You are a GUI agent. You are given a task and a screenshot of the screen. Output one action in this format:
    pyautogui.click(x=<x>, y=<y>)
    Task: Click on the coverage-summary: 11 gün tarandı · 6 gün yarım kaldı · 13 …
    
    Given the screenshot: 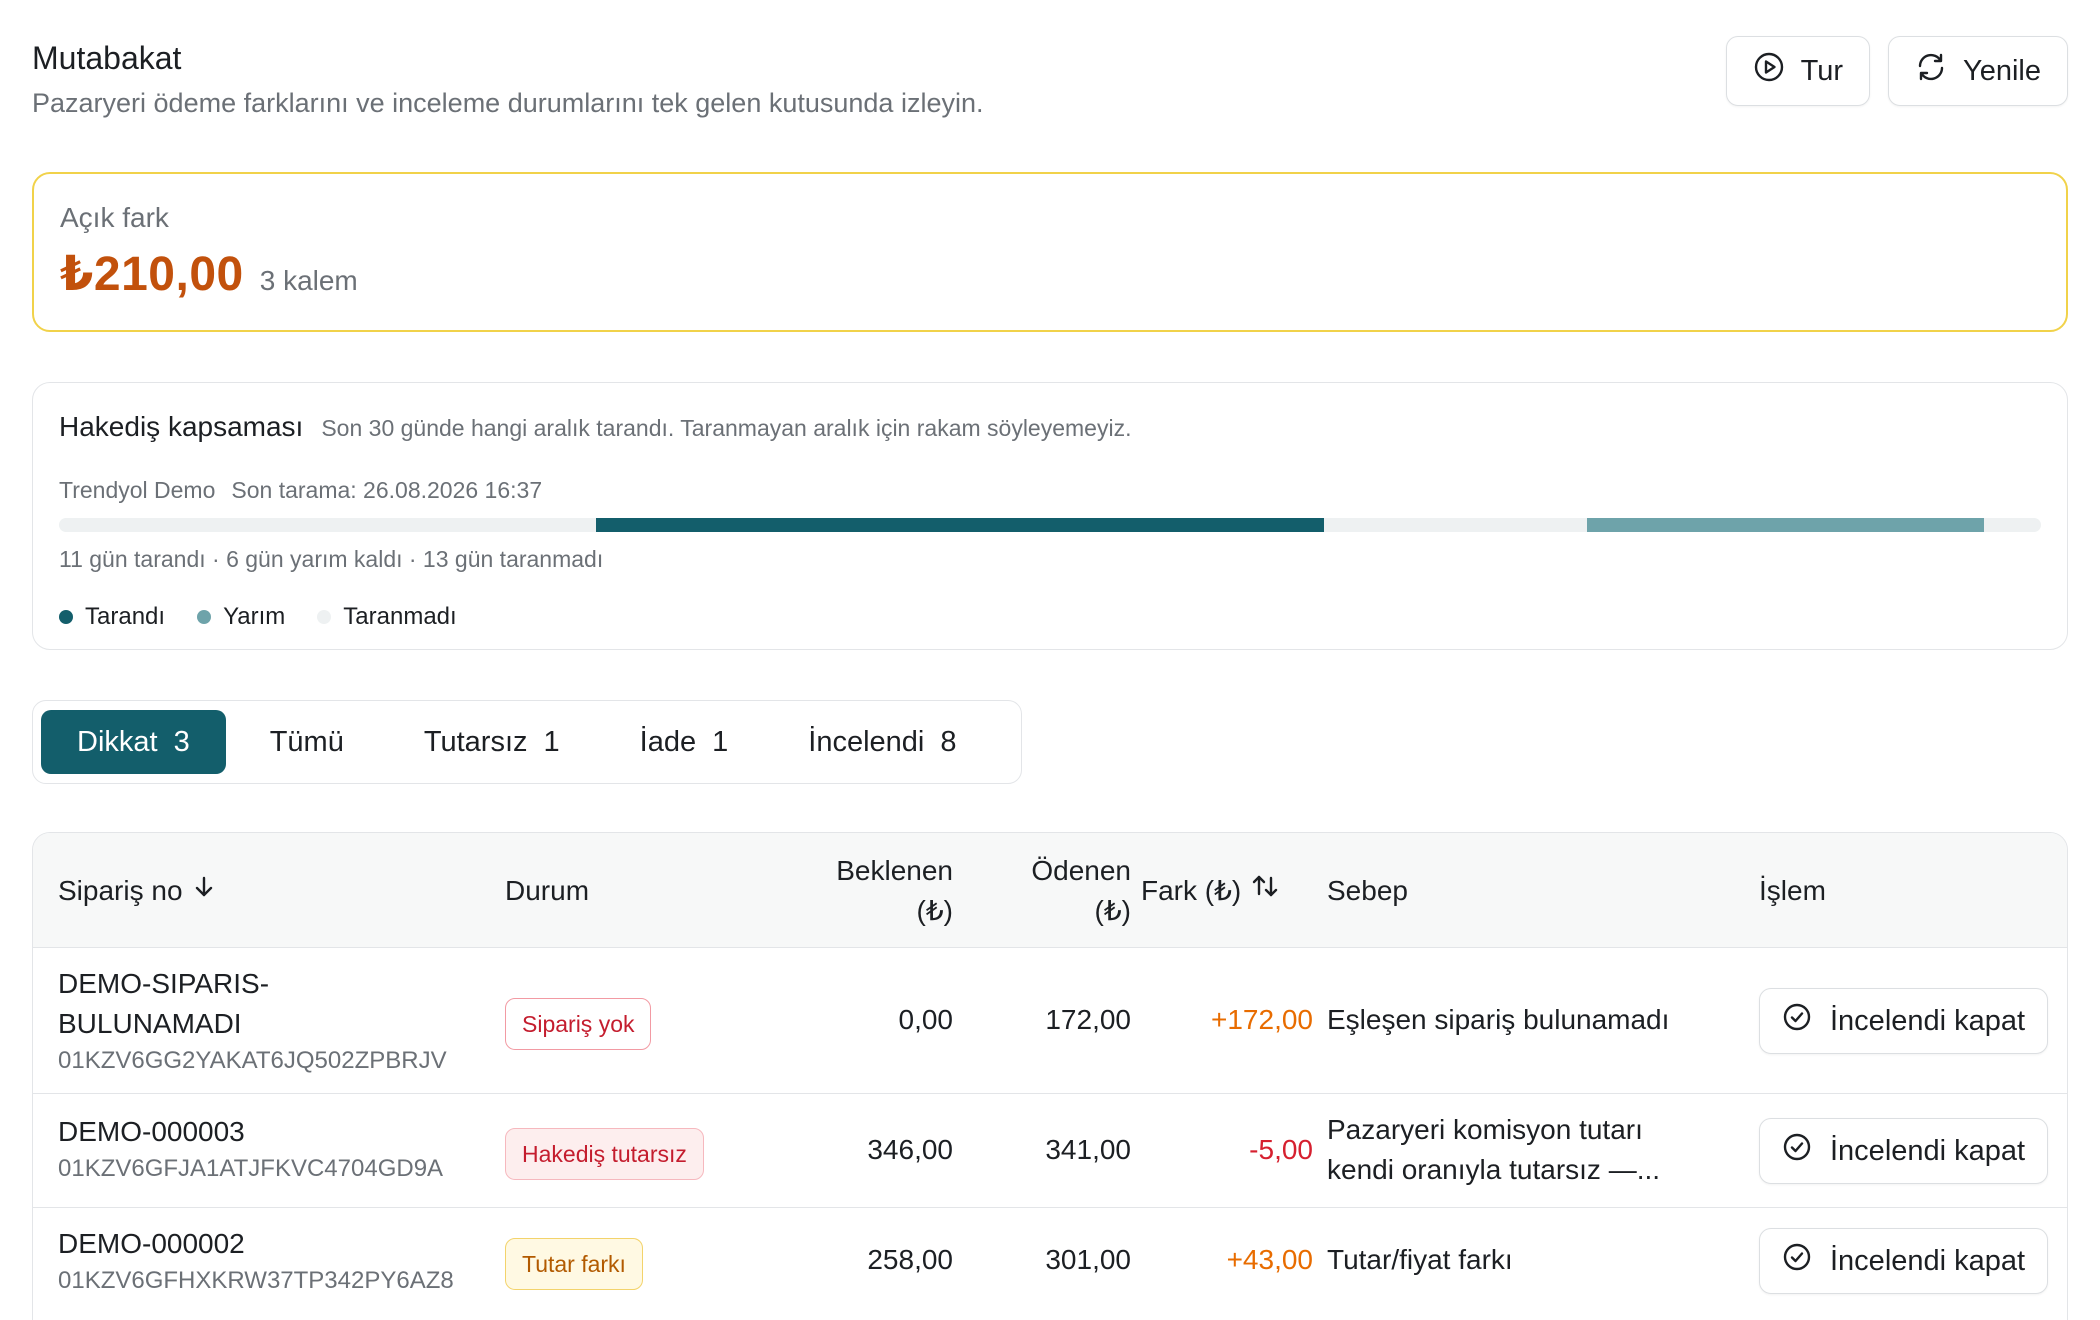 What is the action you would take?
    pyautogui.click(x=331, y=559)
    